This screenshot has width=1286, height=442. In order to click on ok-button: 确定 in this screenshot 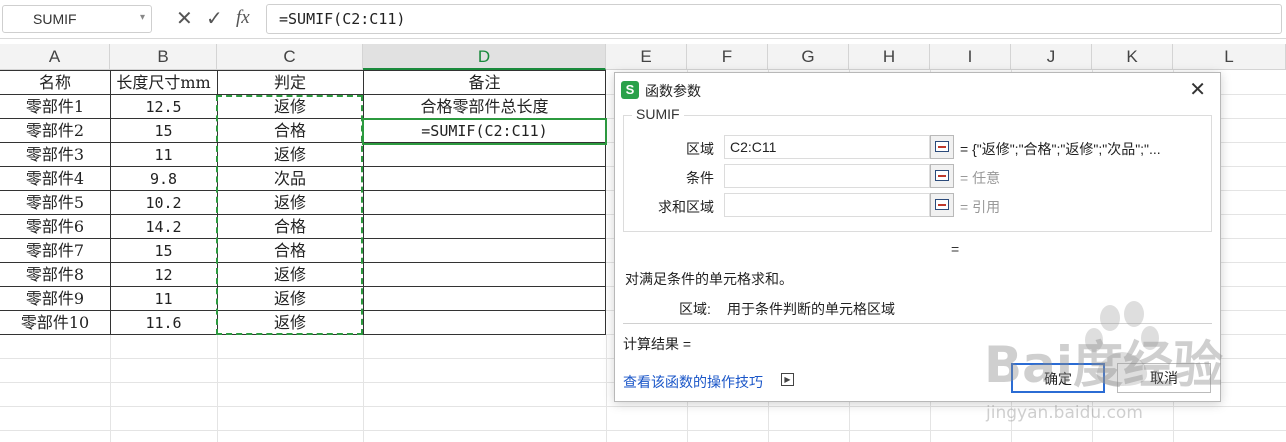, I will do `click(1058, 378)`.